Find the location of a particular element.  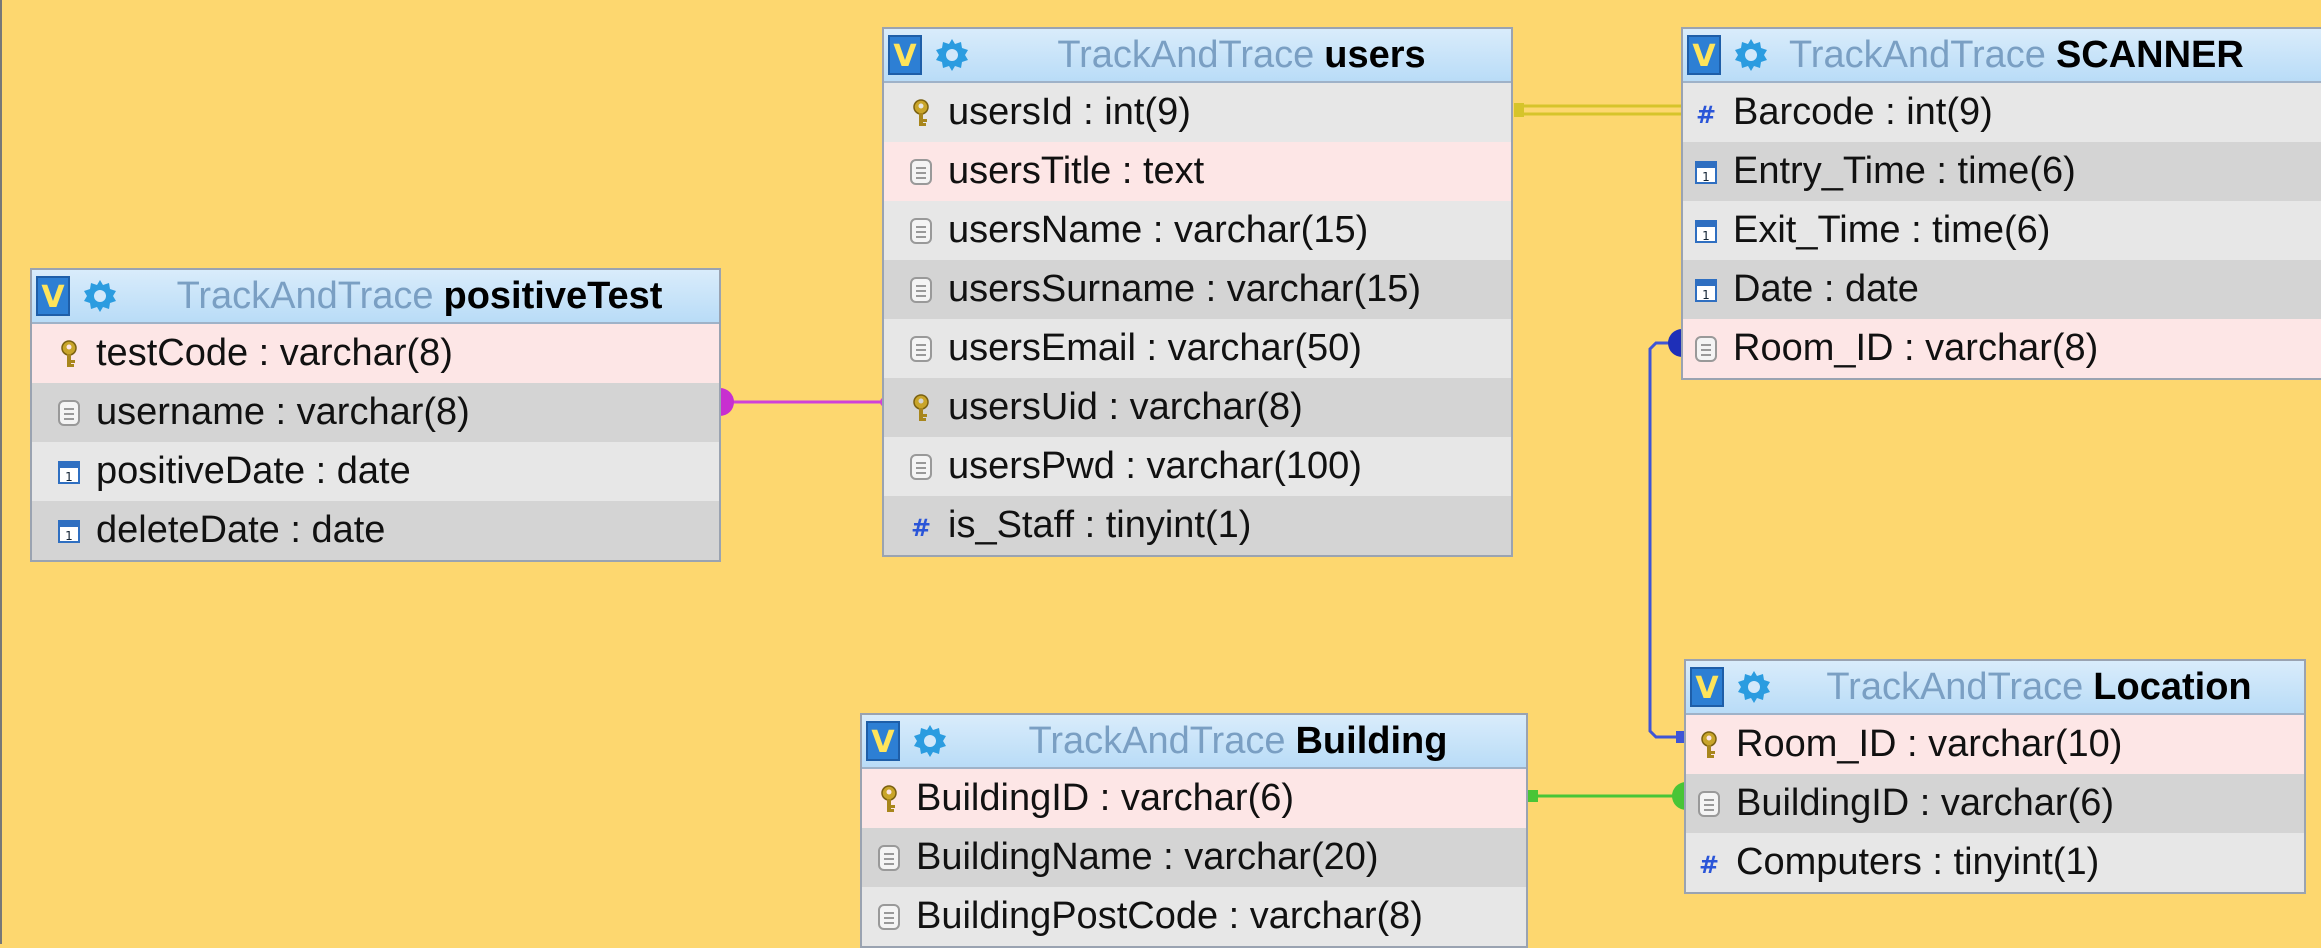

column-row: usersTitle : text is located at coordinates (1197, 171).